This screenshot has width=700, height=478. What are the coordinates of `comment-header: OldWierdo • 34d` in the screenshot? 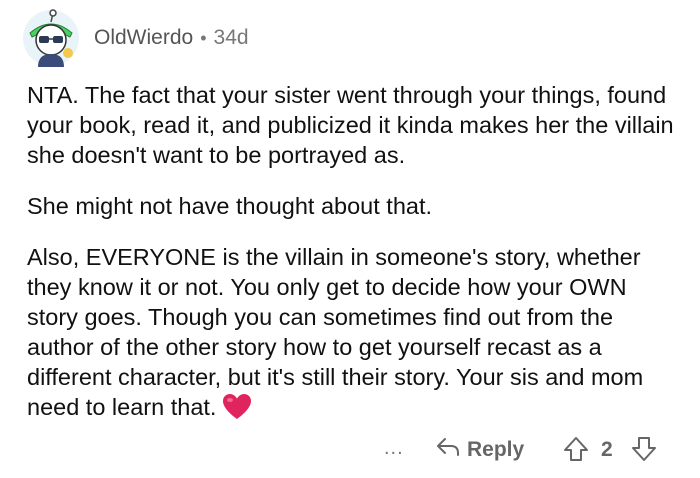 It's located at (135, 38).